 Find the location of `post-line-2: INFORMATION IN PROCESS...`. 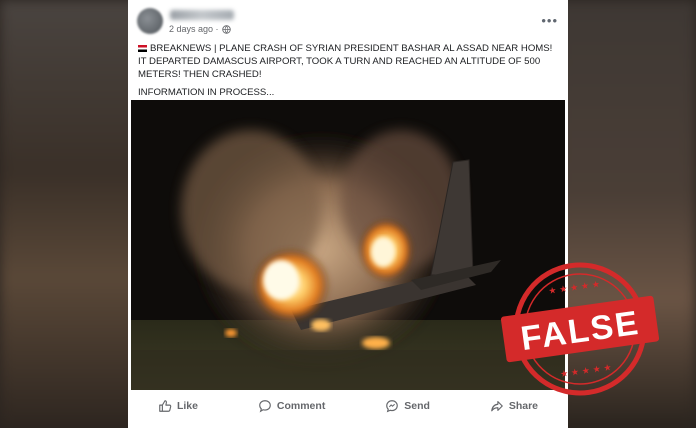

post-line-2: INFORMATION IN PROCESS... is located at coordinates (206, 92).